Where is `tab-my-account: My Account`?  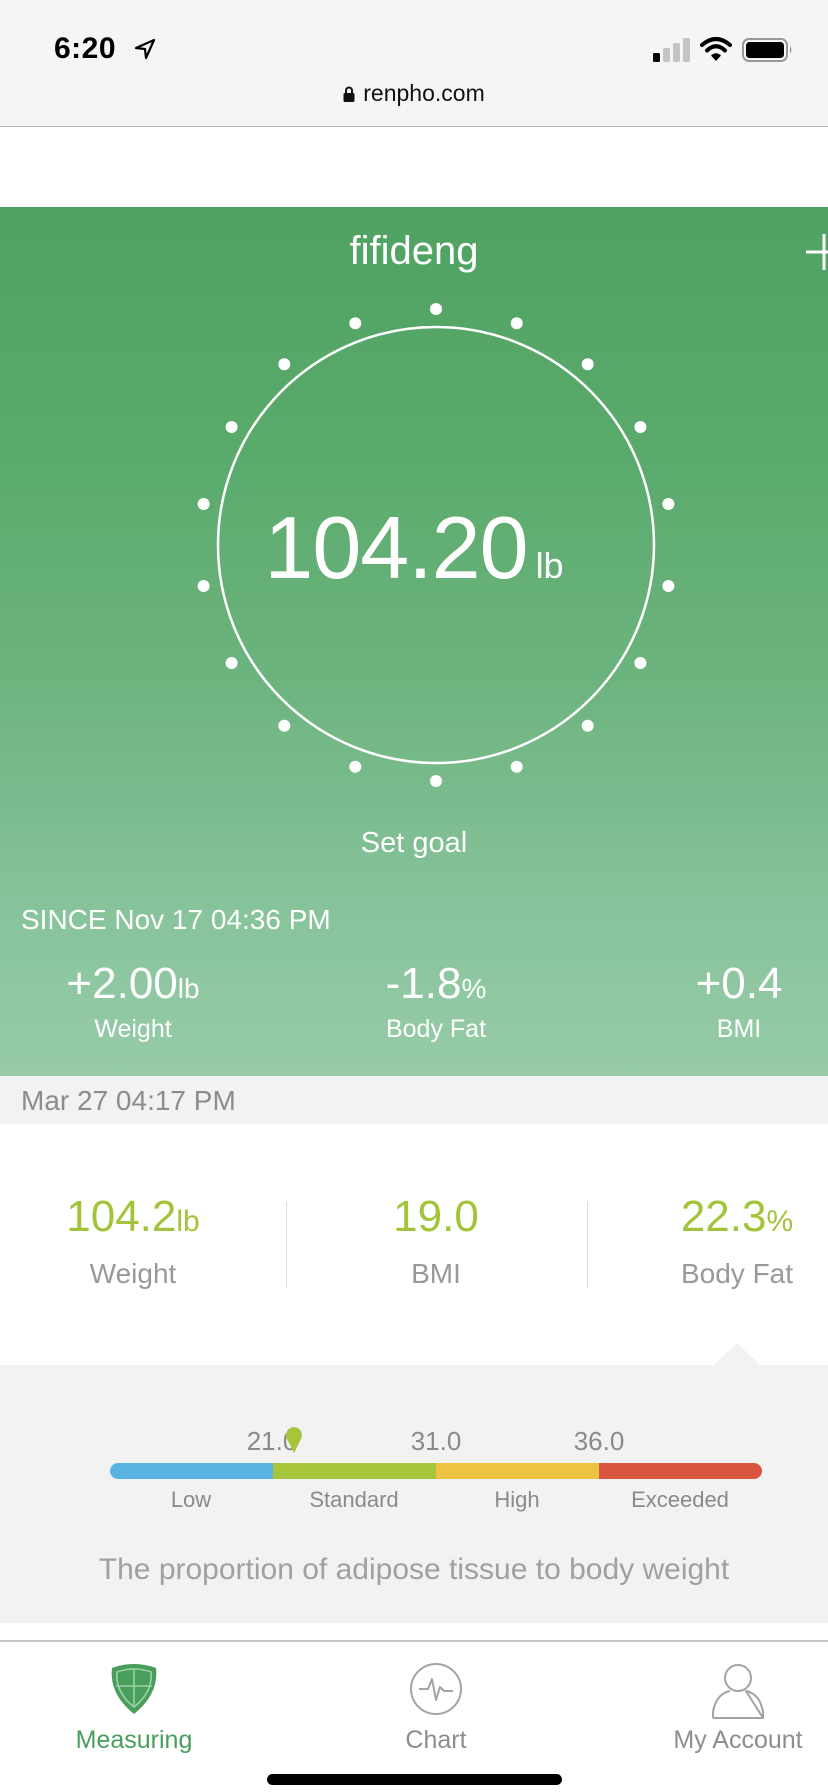 tab-my-account: My Account is located at coordinates (728, 1702).